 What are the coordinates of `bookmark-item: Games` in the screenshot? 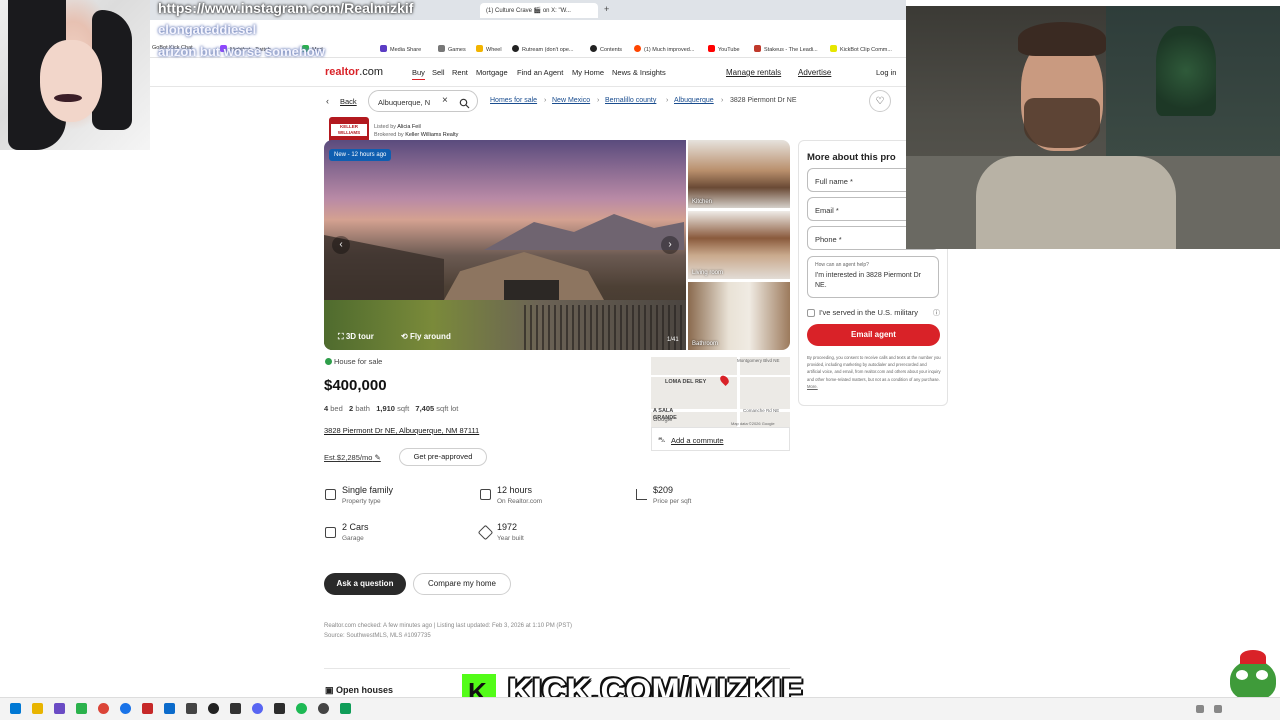 It's located at (452, 49).